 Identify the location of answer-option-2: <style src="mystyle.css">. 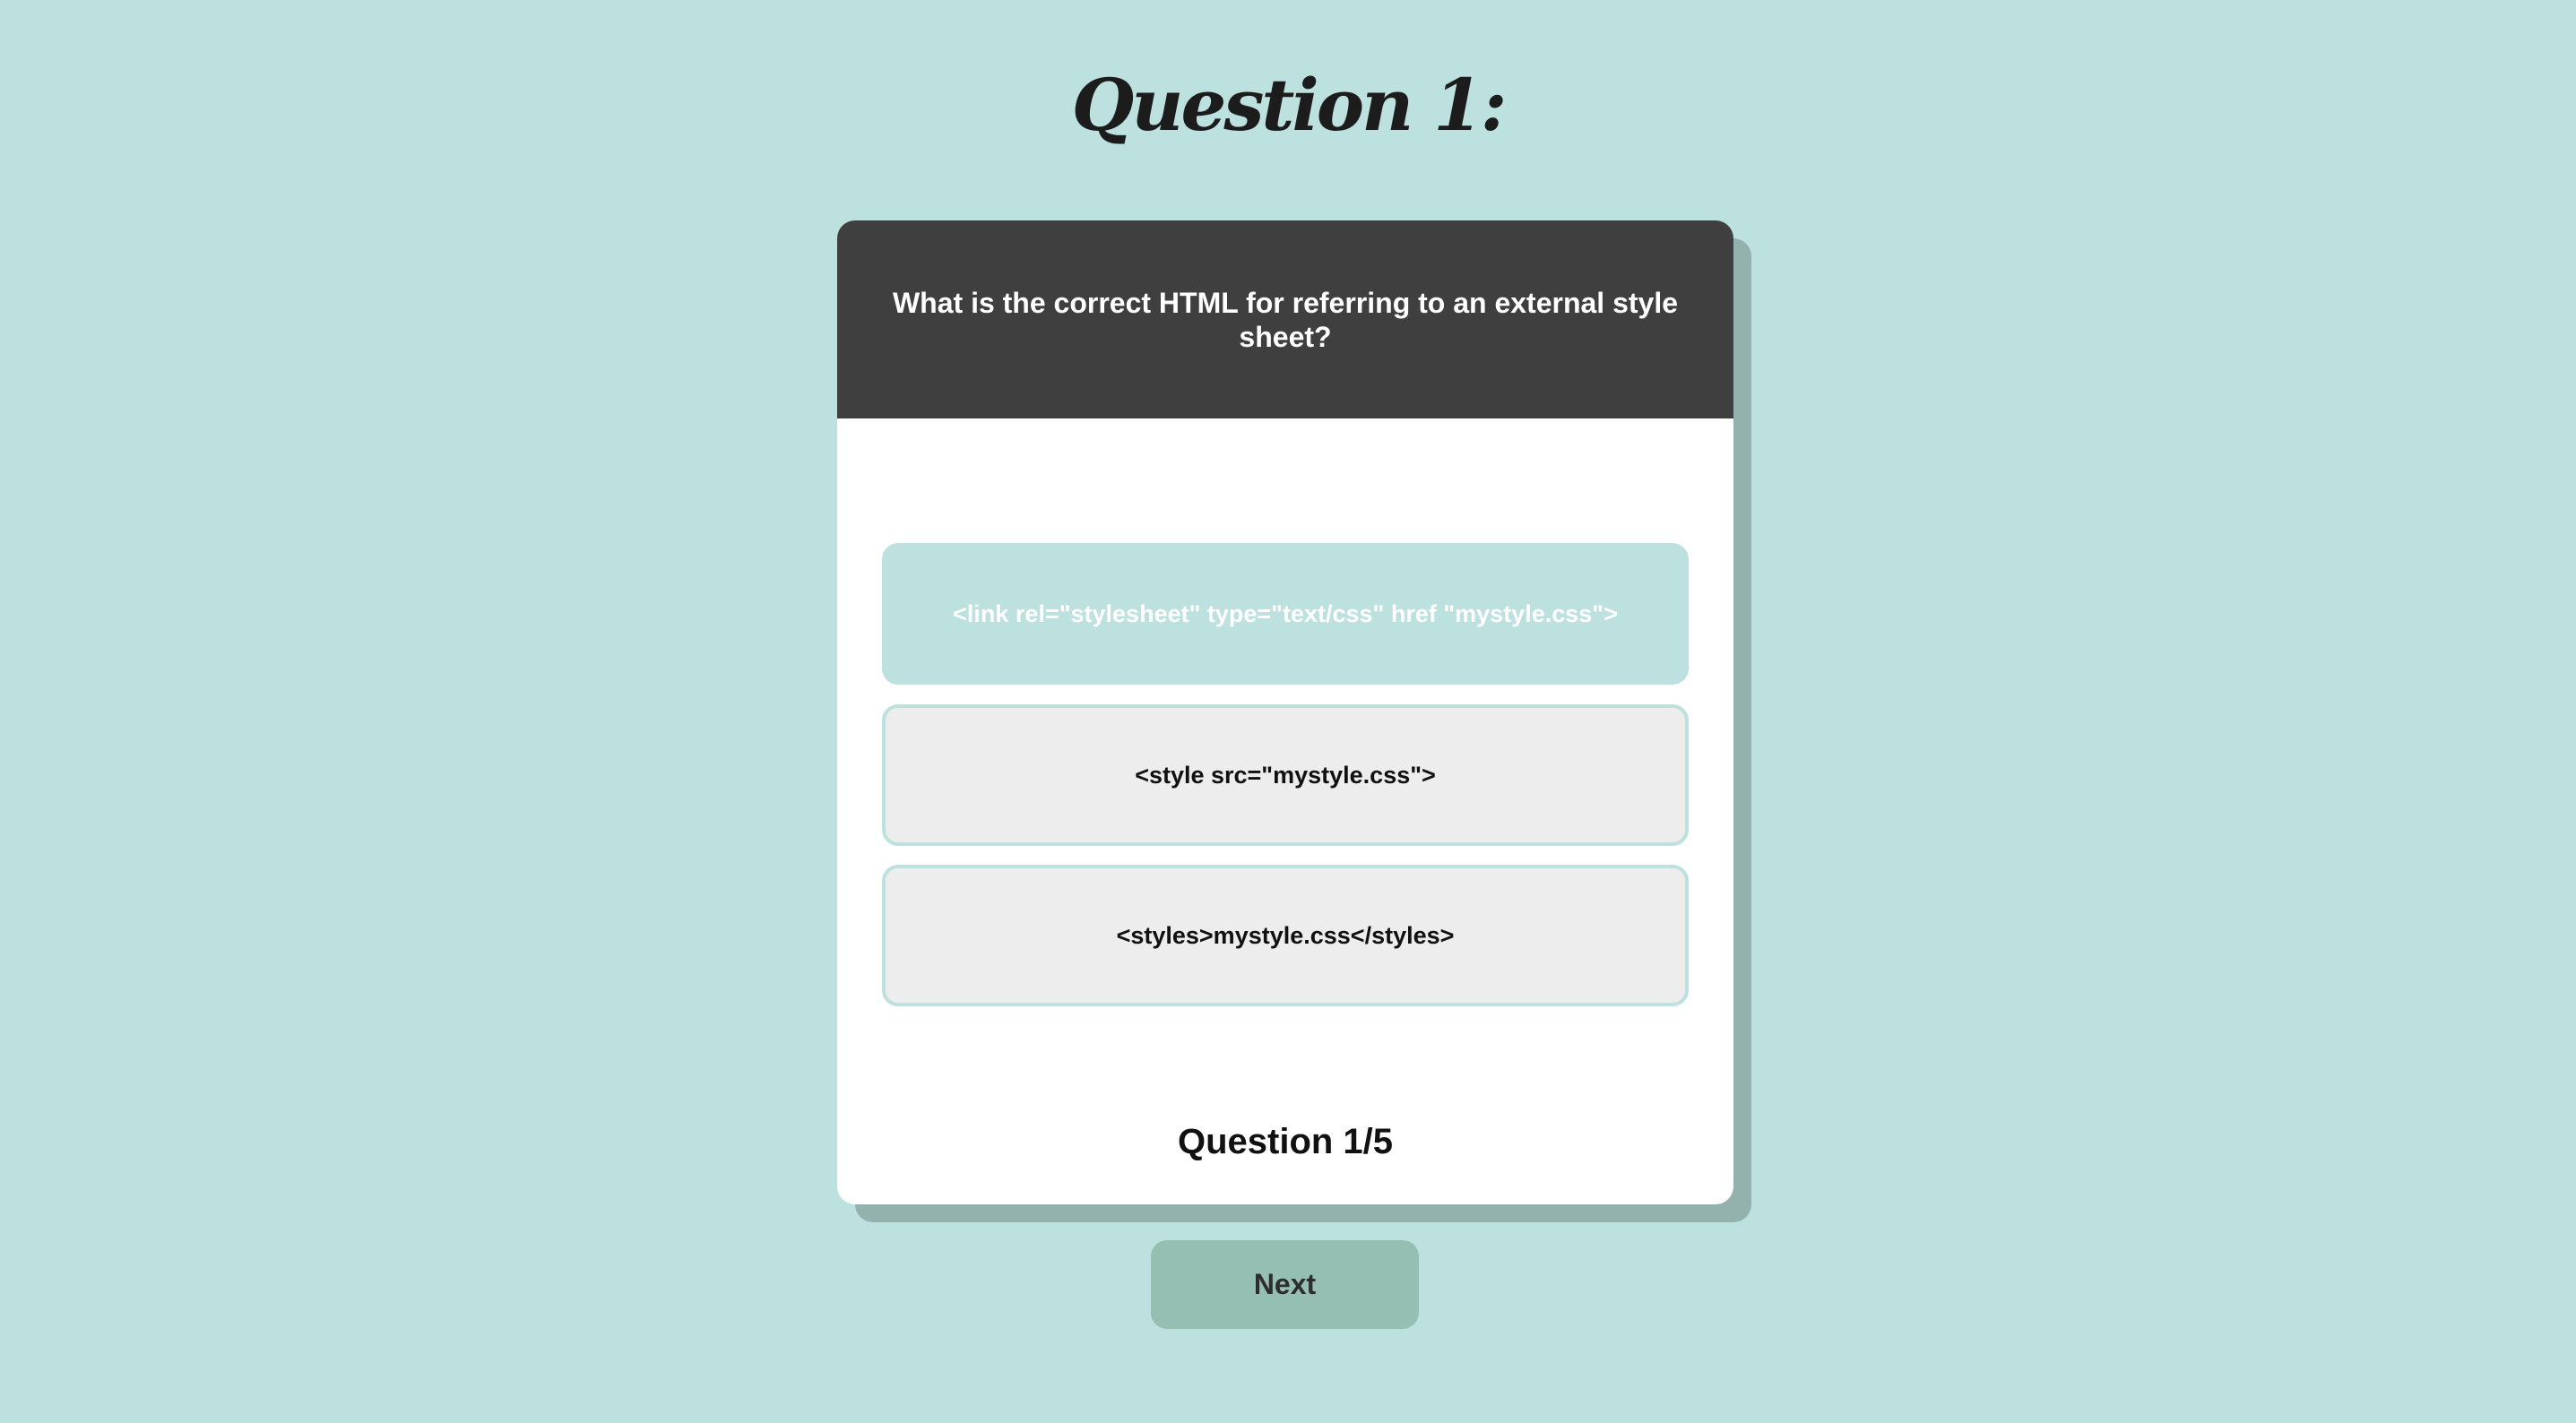
(1285, 775).